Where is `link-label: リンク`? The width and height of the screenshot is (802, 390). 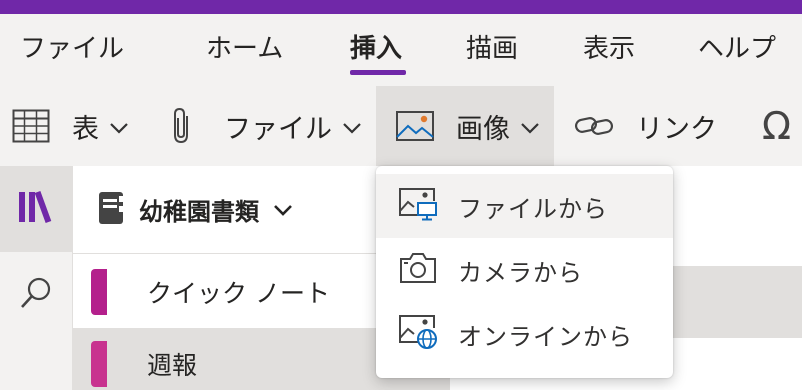 link-label: リンク is located at coordinates (676, 129).